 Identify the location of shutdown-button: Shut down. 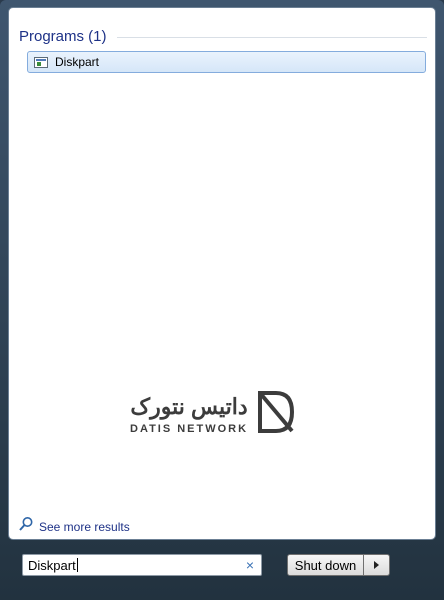
(325, 565).